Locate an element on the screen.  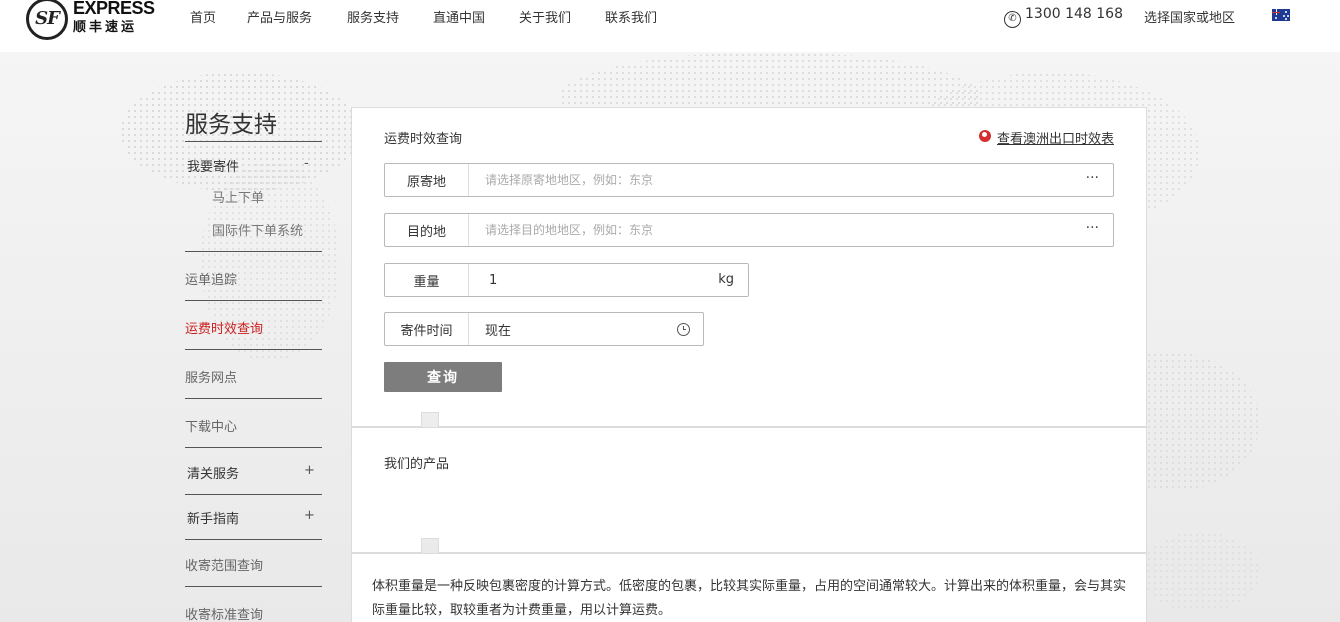
export-timetable-link: 查看澳洲出口时效表 is located at coordinates (1055, 137).